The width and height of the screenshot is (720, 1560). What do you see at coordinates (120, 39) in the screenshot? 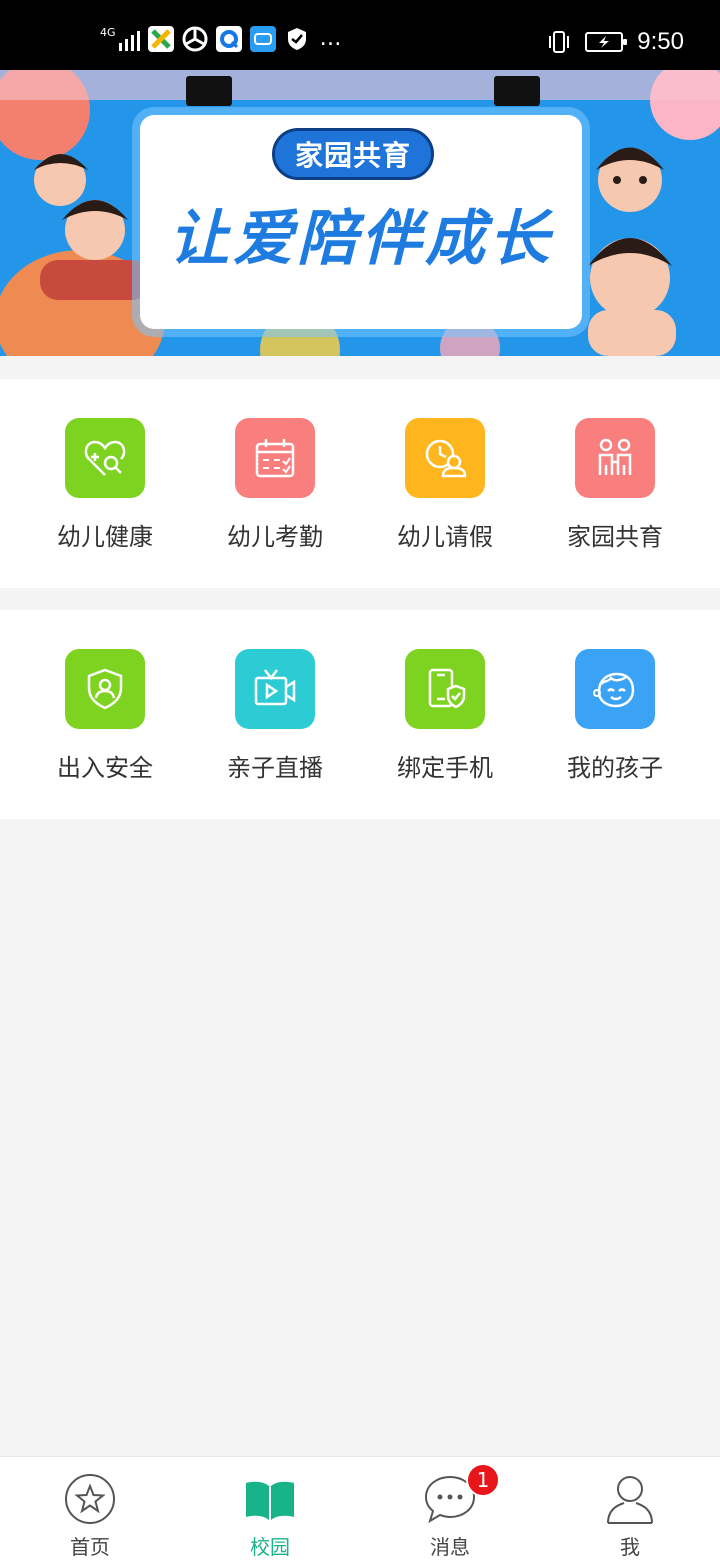
I see `signal-icon: 4G` at bounding box center [120, 39].